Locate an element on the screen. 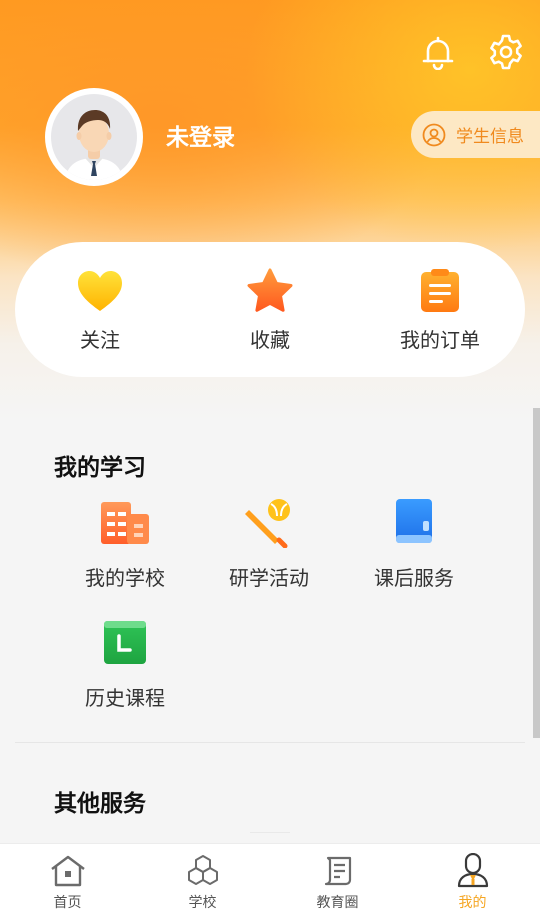 The image size is (540, 918). star-icon is located at coordinates (270, 291).